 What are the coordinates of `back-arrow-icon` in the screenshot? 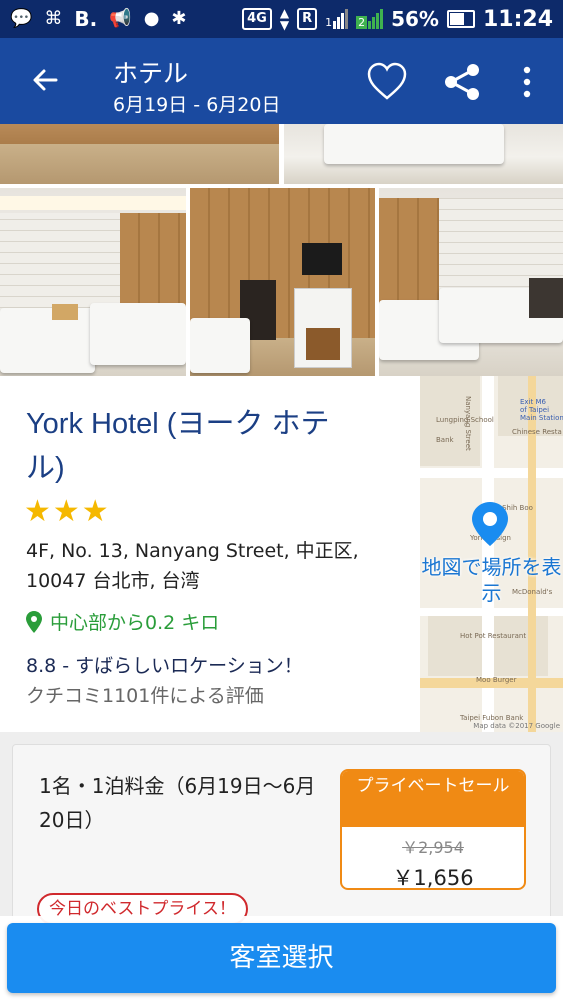 It's located at (48, 80).